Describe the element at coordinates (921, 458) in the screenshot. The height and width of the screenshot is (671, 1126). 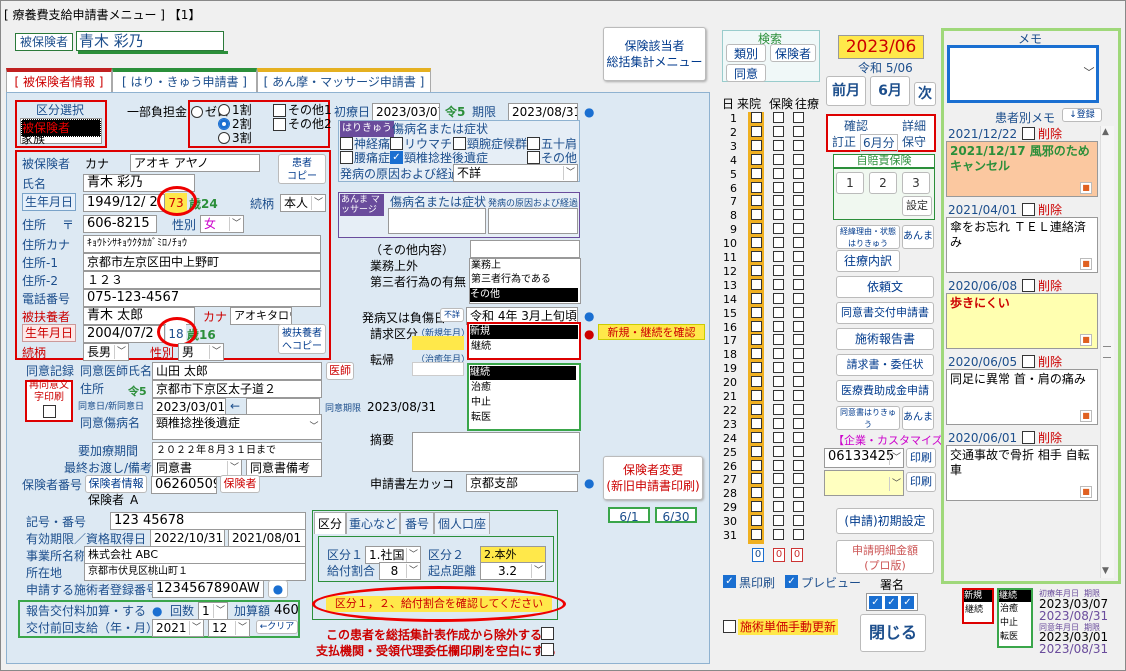
I see `custom-print-button-1: 印刷` at that location.